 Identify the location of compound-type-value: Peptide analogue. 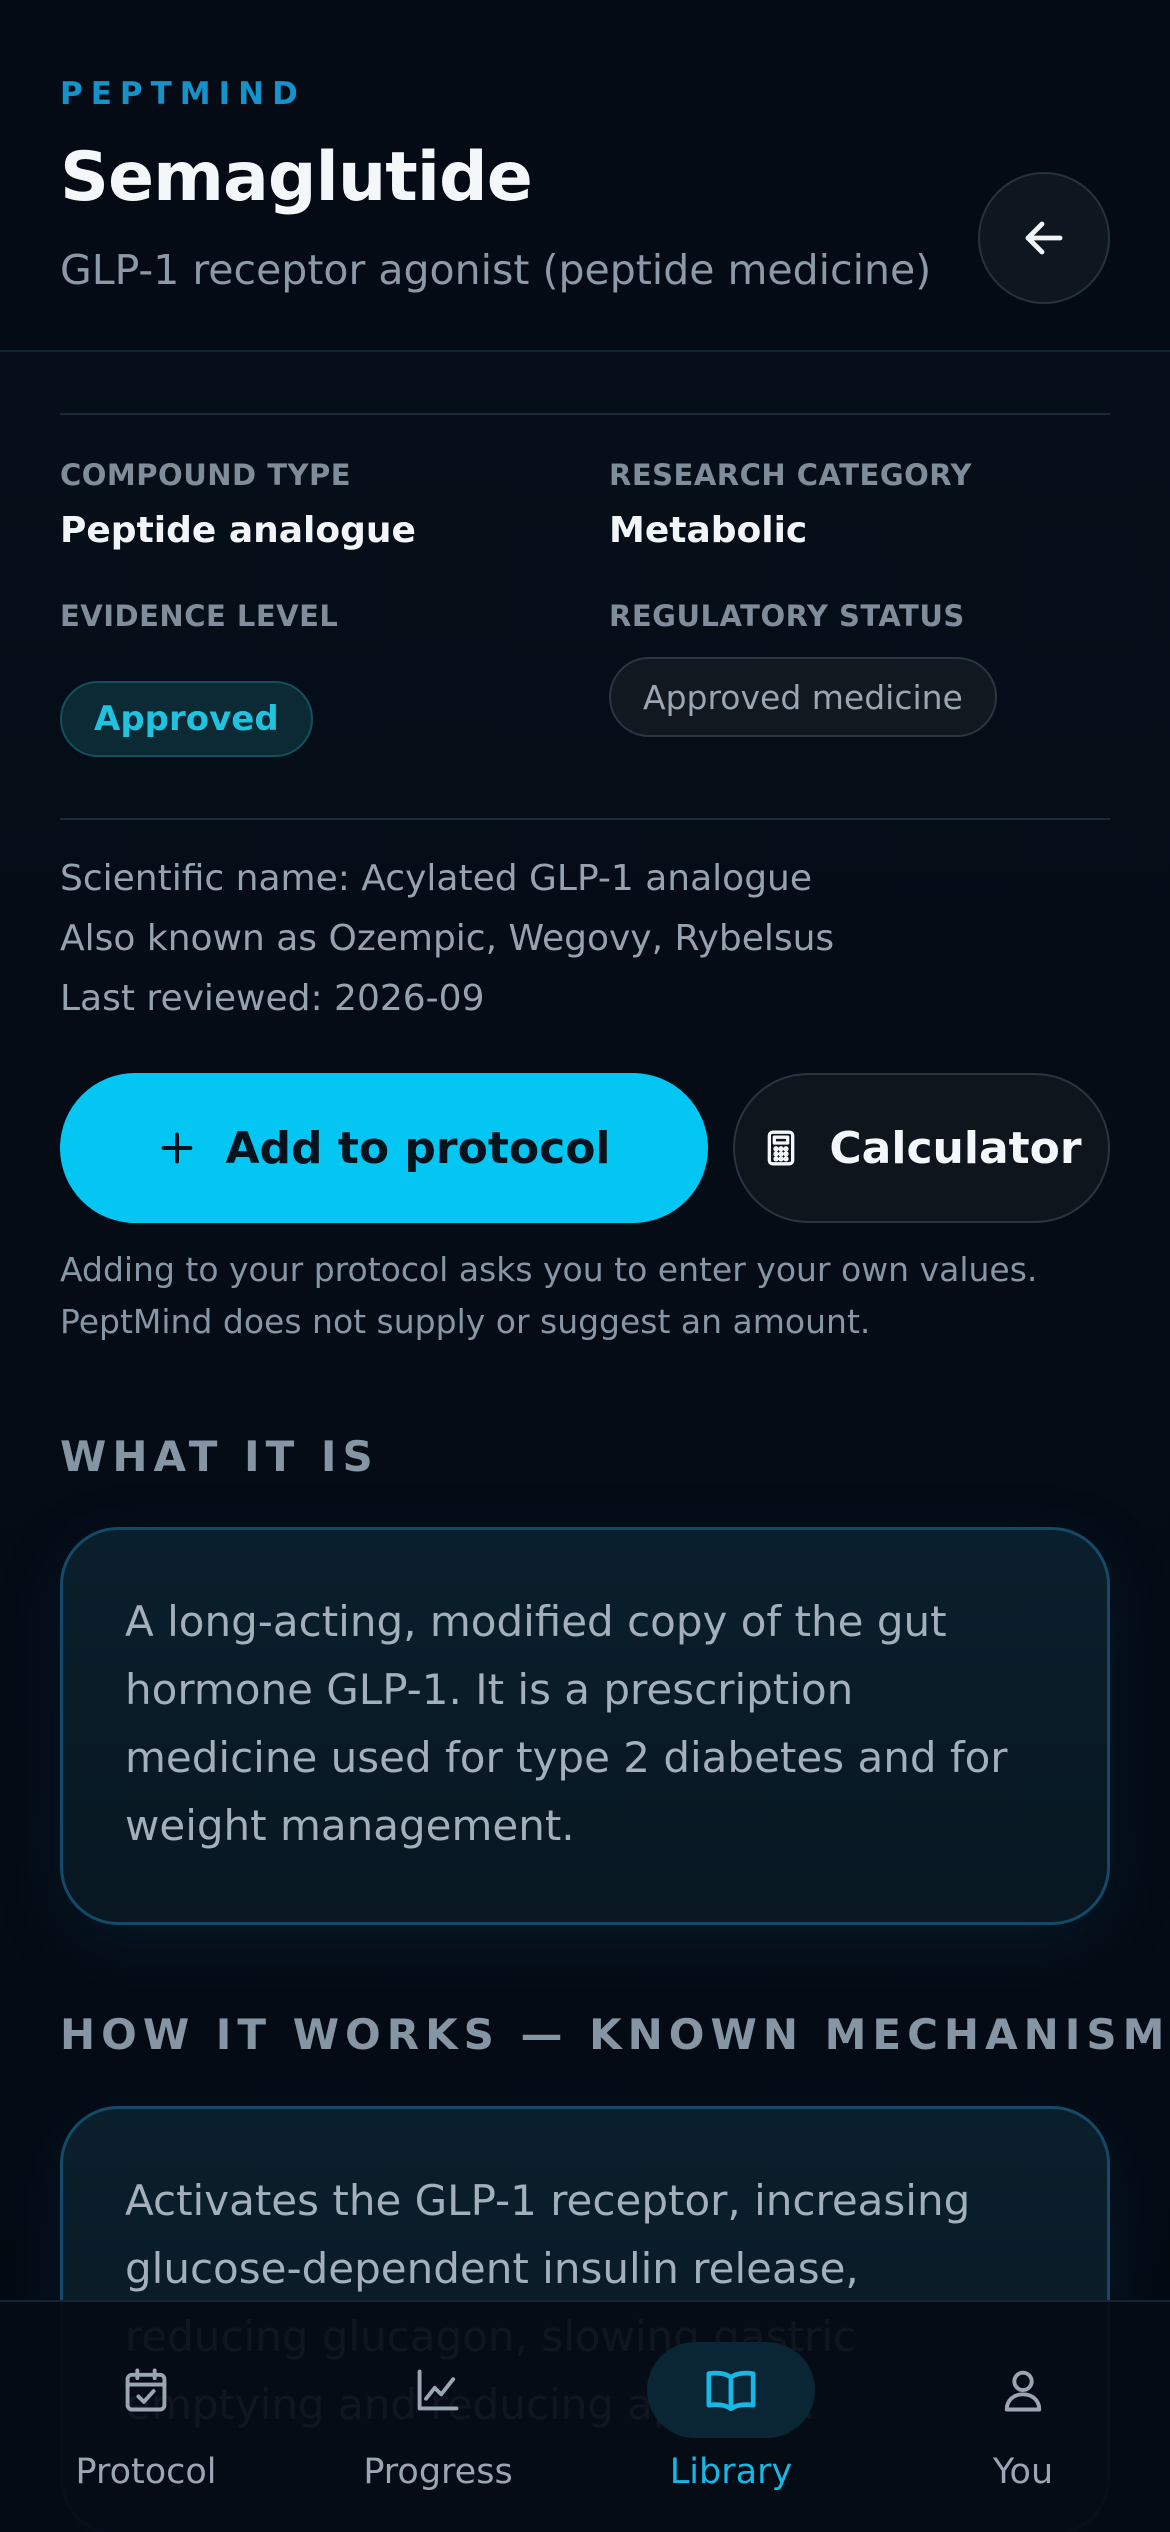
(238, 530).